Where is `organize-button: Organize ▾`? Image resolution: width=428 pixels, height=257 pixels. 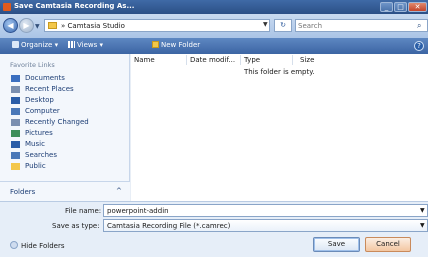 organize-button: Organize ▾ is located at coordinates (35, 45).